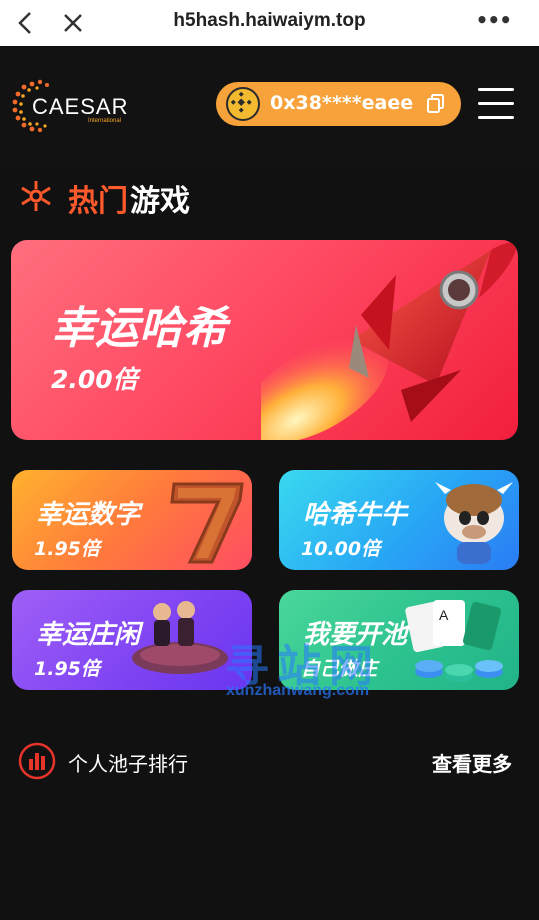 This screenshot has height=920, width=539. I want to click on browser-bar: h5hash.haiwaiym.top •••, so click(269, 23).